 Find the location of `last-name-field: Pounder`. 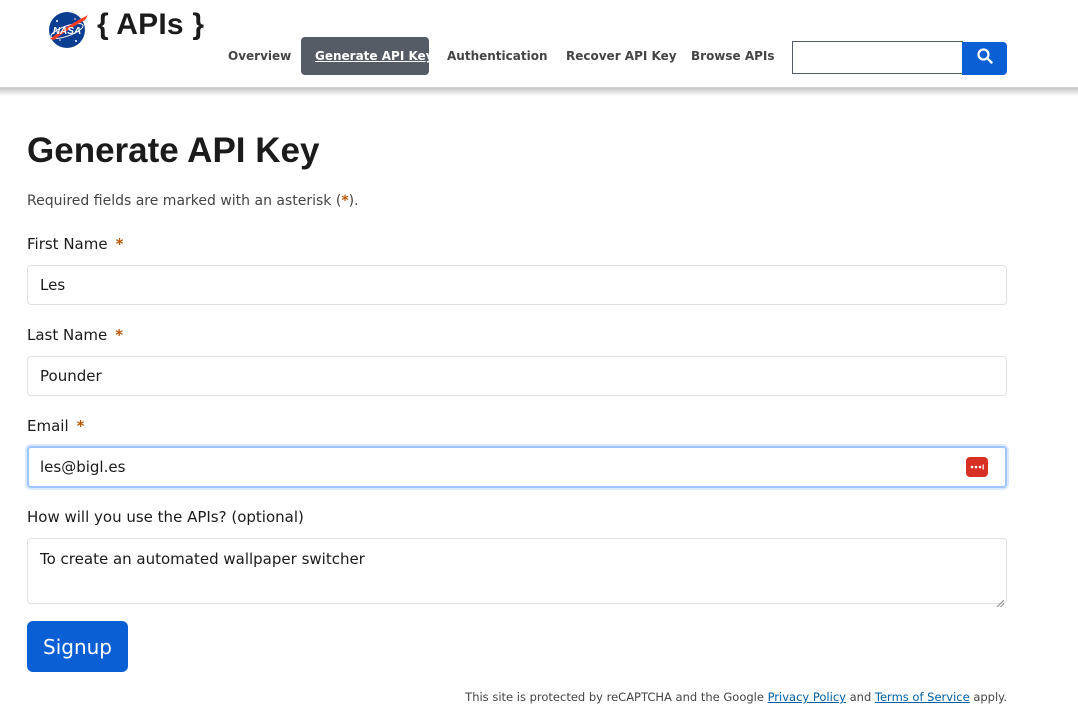

last-name-field: Pounder is located at coordinates (517, 376).